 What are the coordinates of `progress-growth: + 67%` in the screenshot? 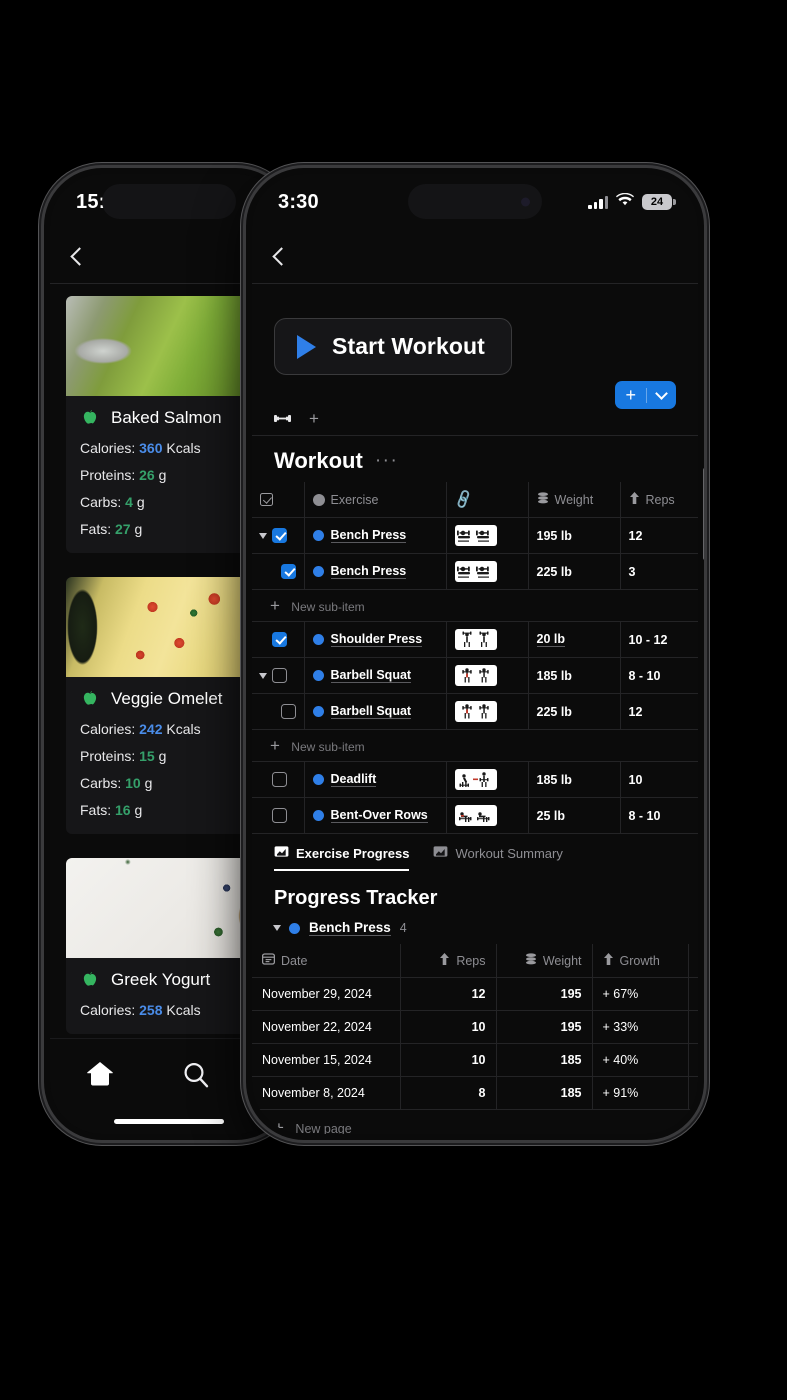 It's located at (640, 994).